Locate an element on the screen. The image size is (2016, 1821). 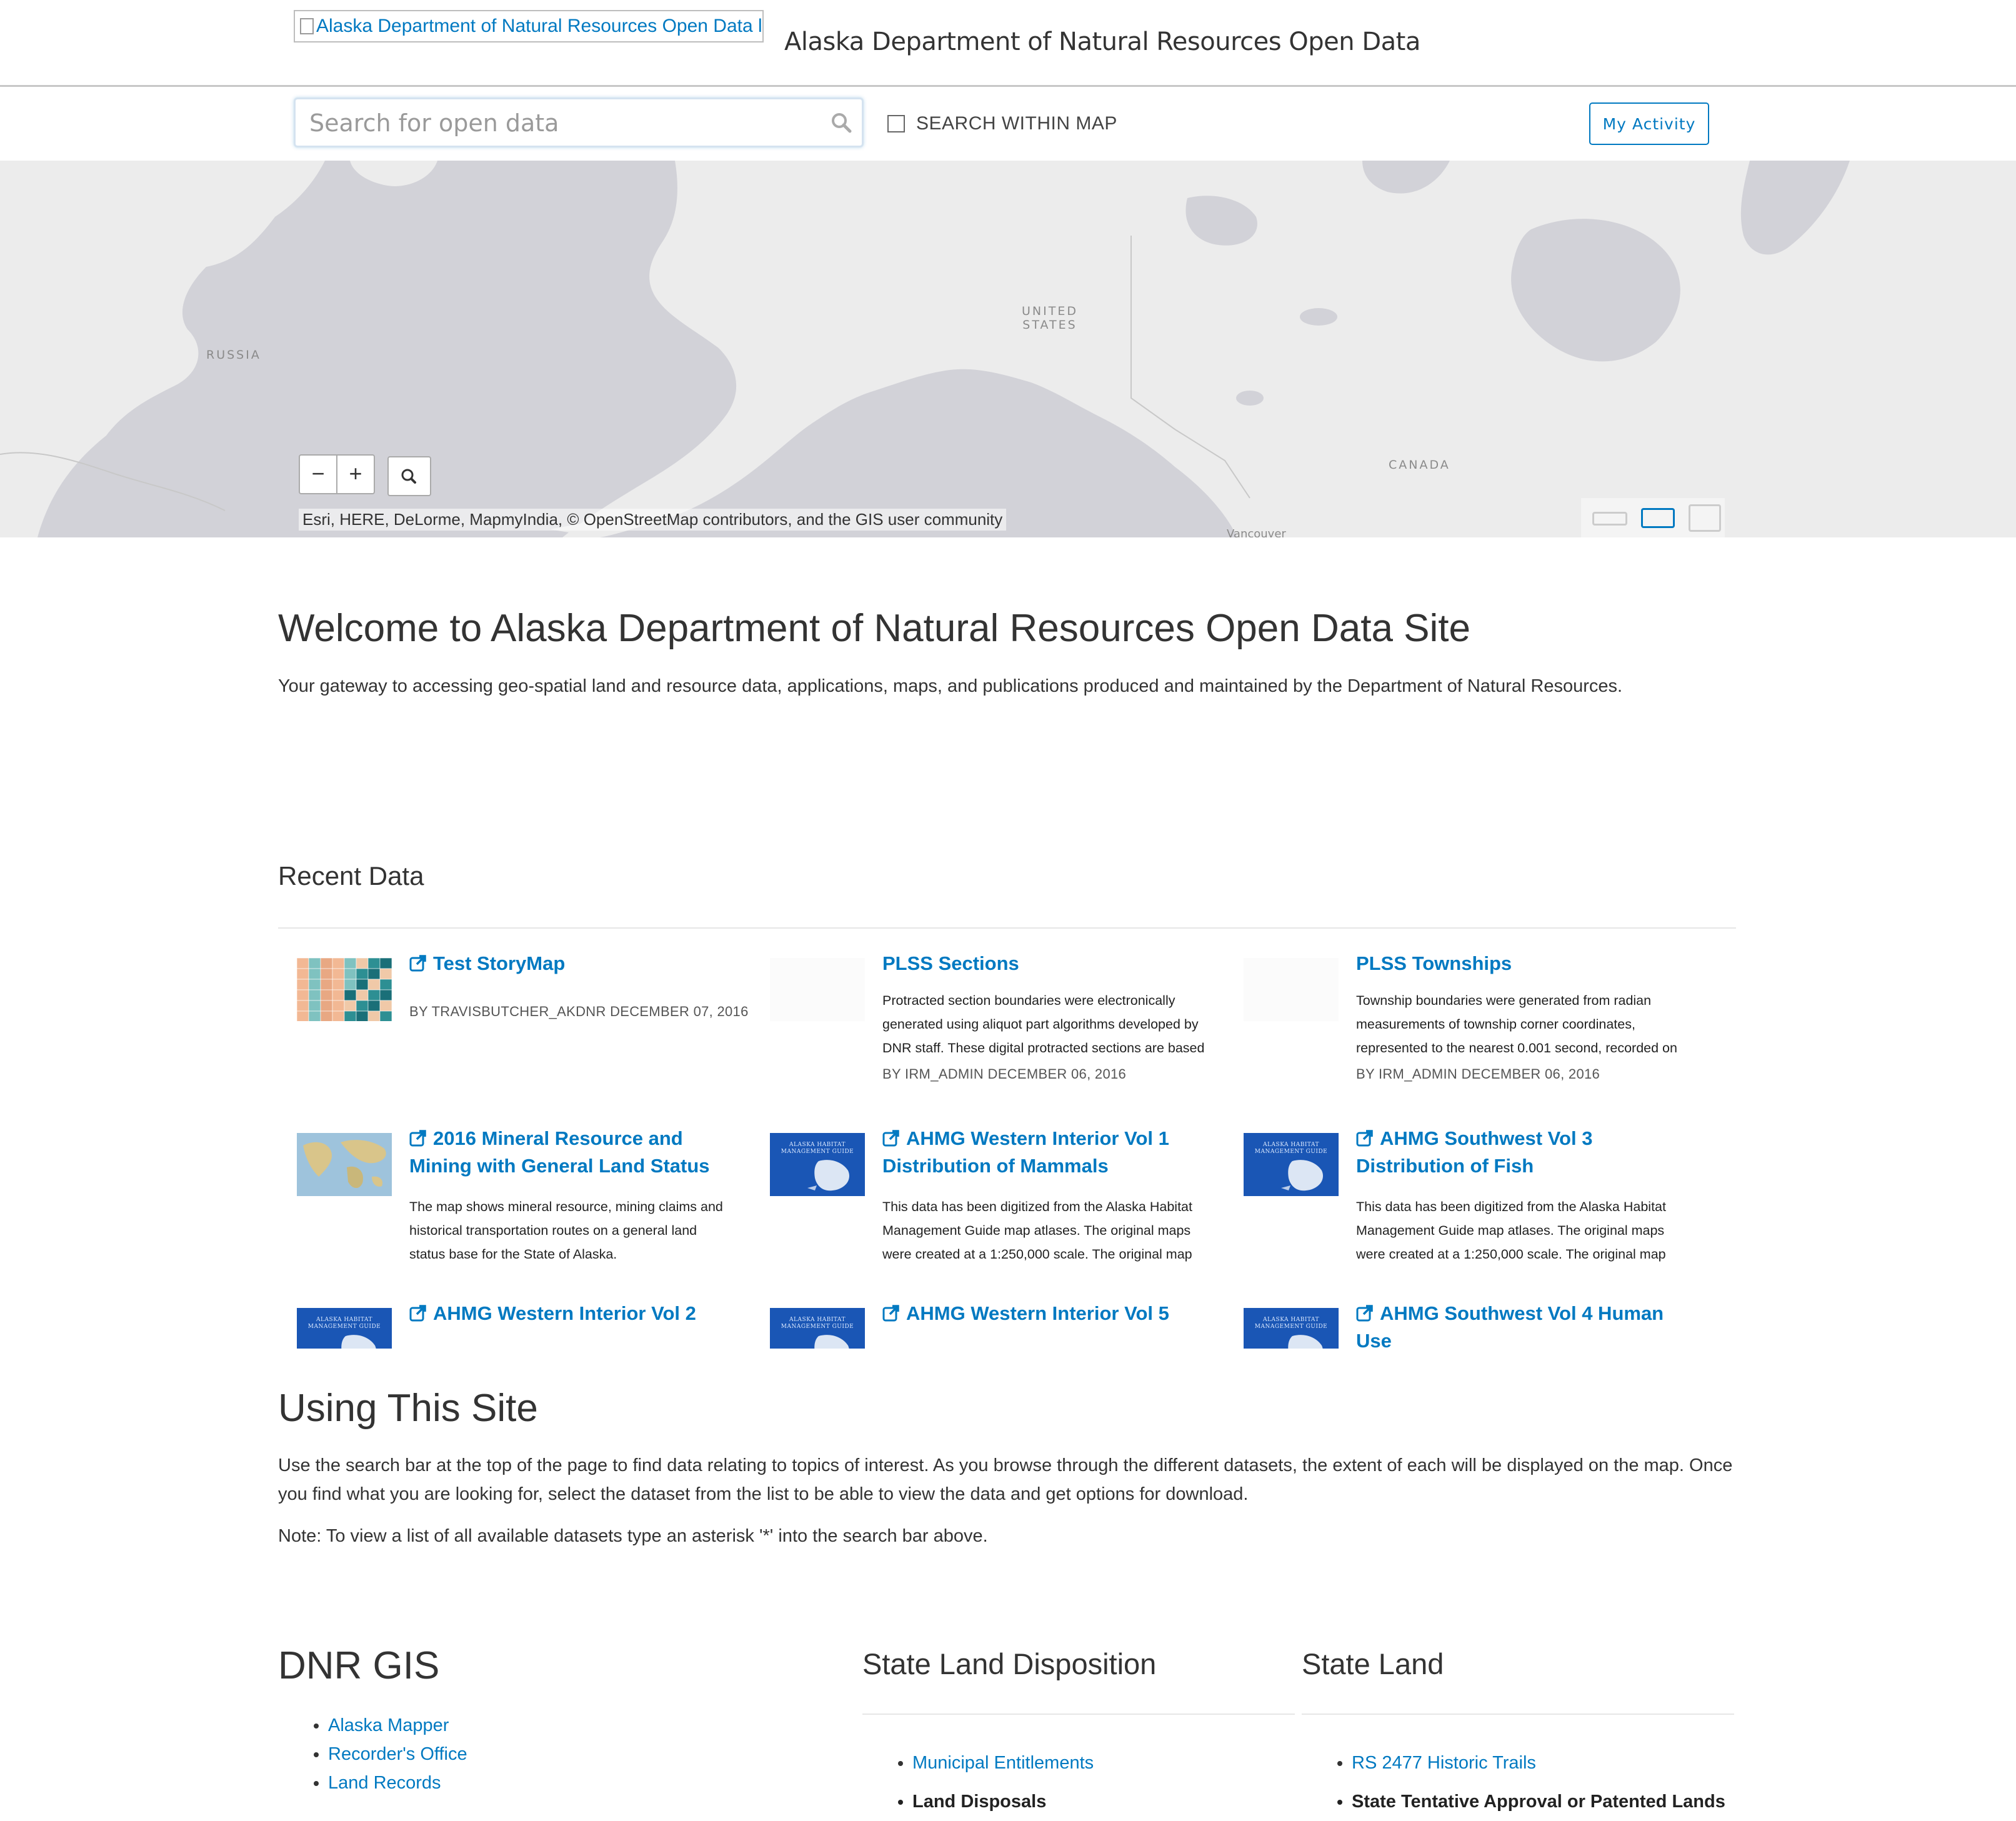
state-land-disposition-links: Municipal Entitlements Land Disposals is located at coordinates (987, 1782).